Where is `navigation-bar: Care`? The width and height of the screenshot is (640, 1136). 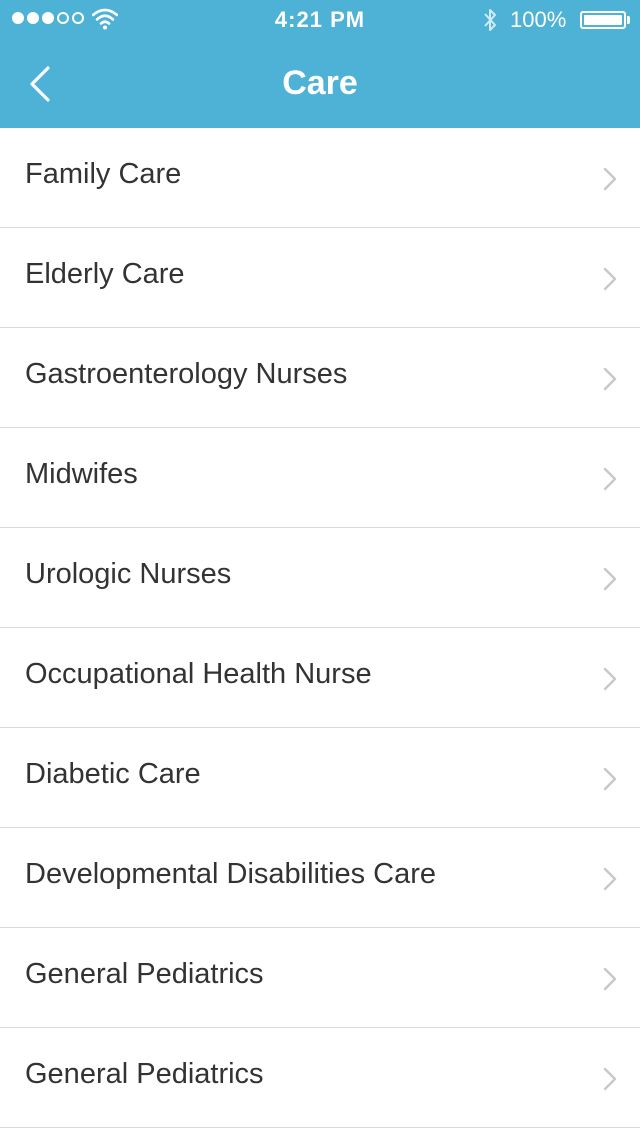
navigation-bar: Care is located at coordinates (320, 84).